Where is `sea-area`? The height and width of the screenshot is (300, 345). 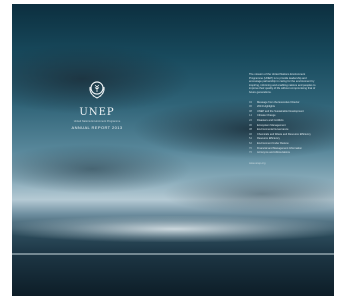 sea-area is located at coordinates (173, 275).